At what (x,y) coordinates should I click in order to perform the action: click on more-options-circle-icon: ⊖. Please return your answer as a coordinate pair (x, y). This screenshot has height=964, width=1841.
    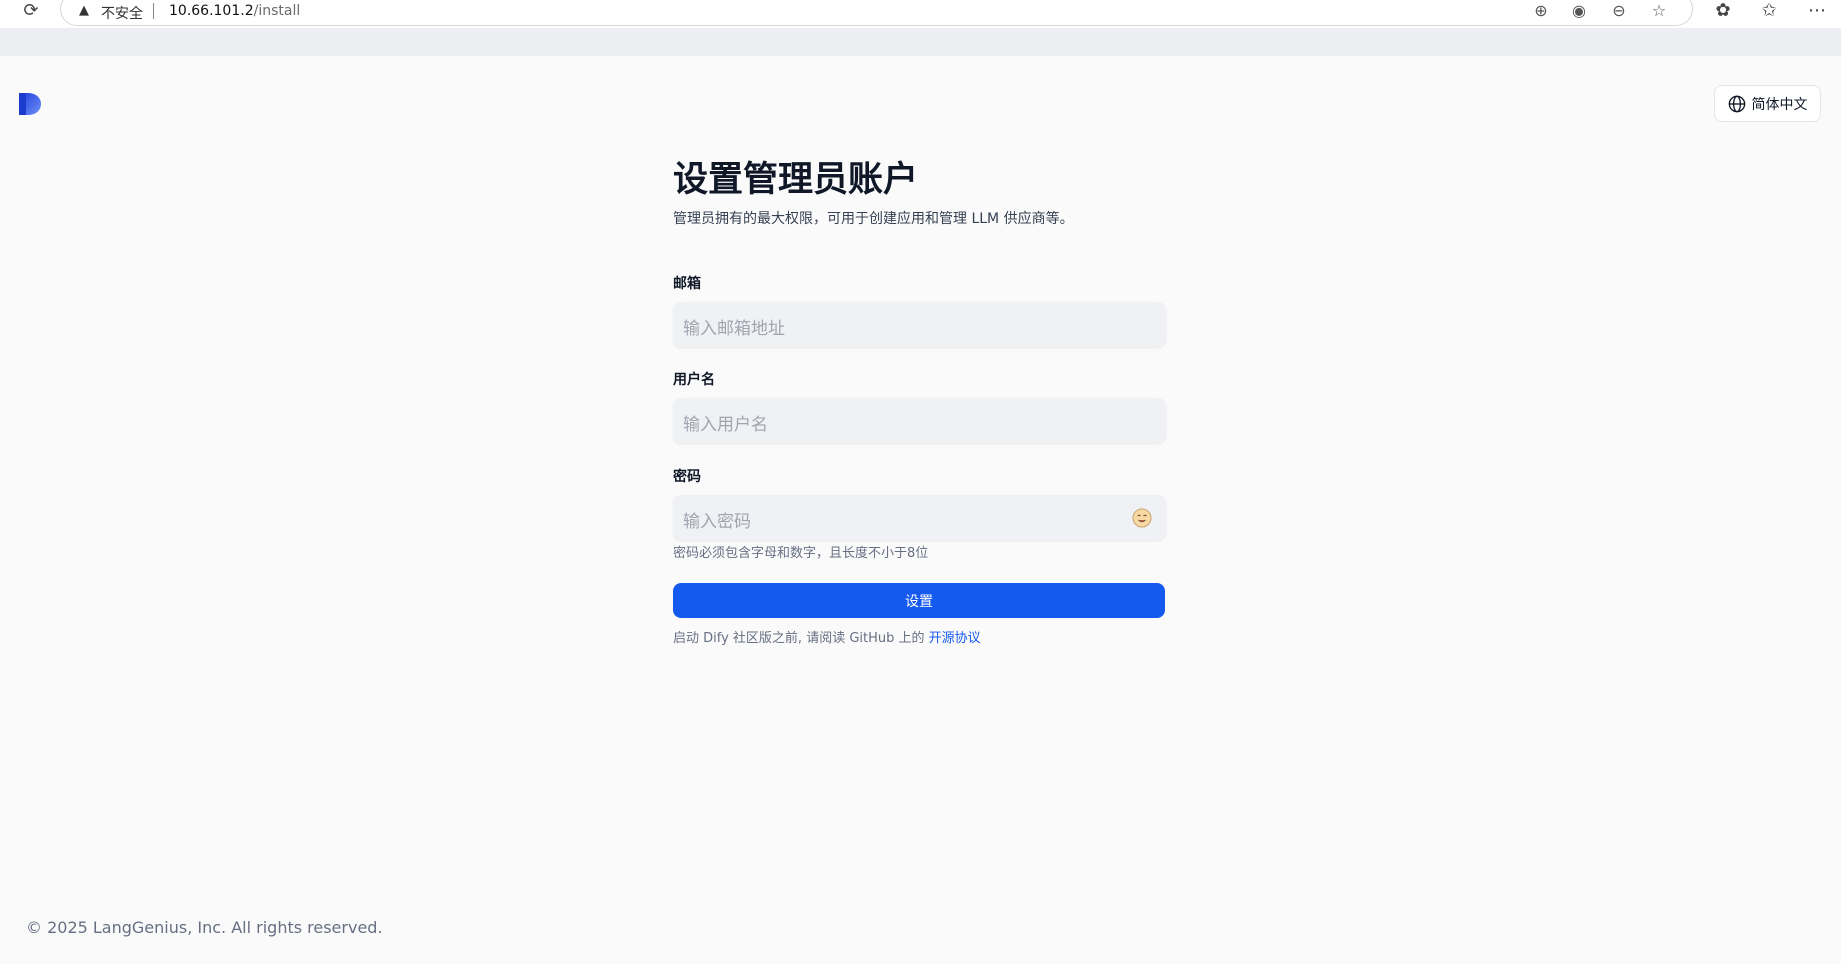
    Looking at the image, I should click on (1619, 10).